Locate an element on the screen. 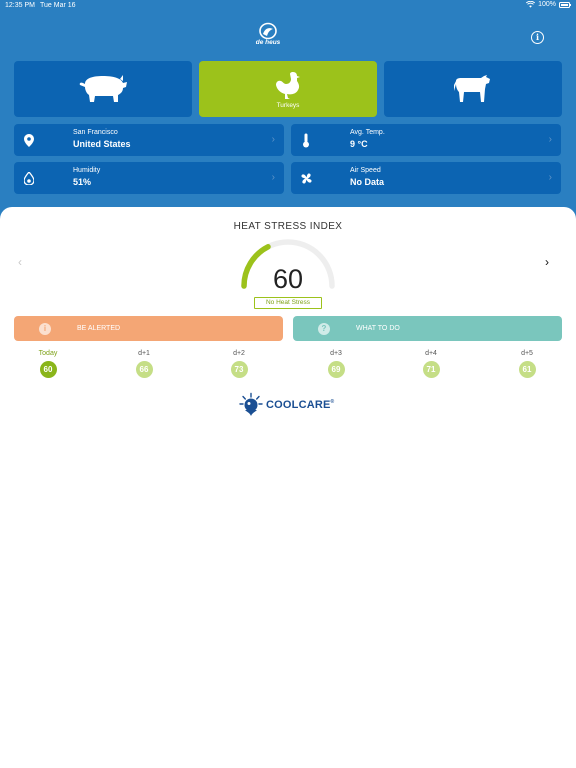 The width and height of the screenshot is (576, 768). status-date: Tue Mar 16 is located at coordinates (58, 5).